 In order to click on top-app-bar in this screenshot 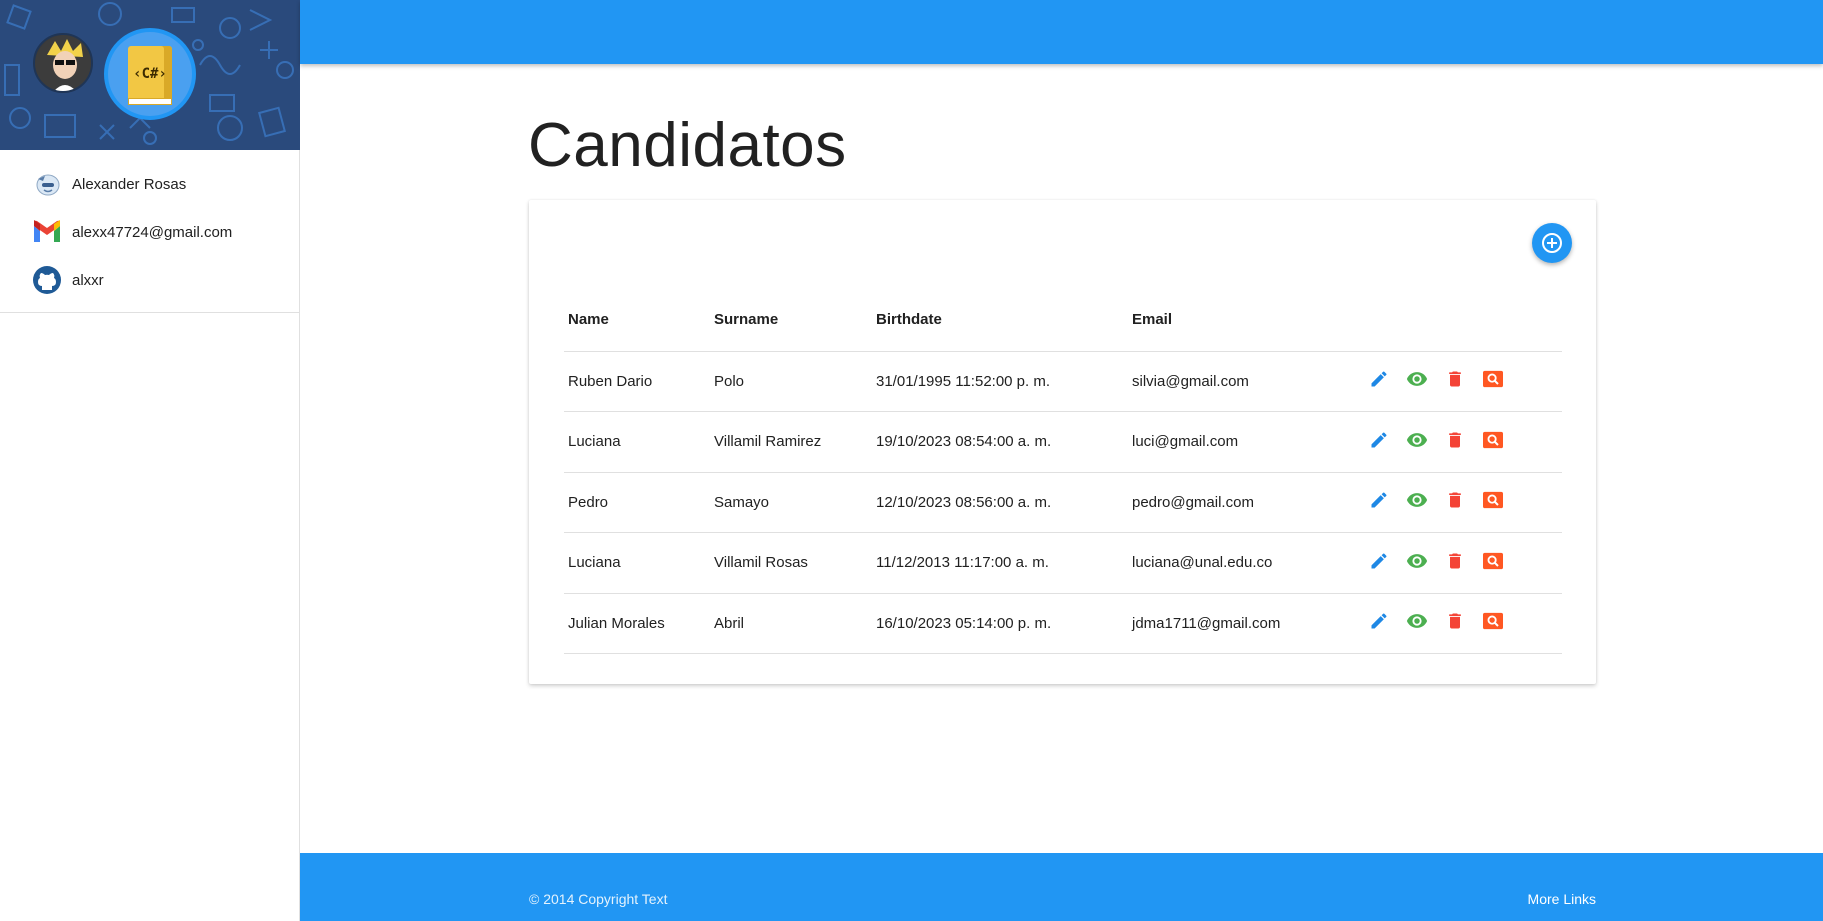, I will do `click(1061, 32)`.